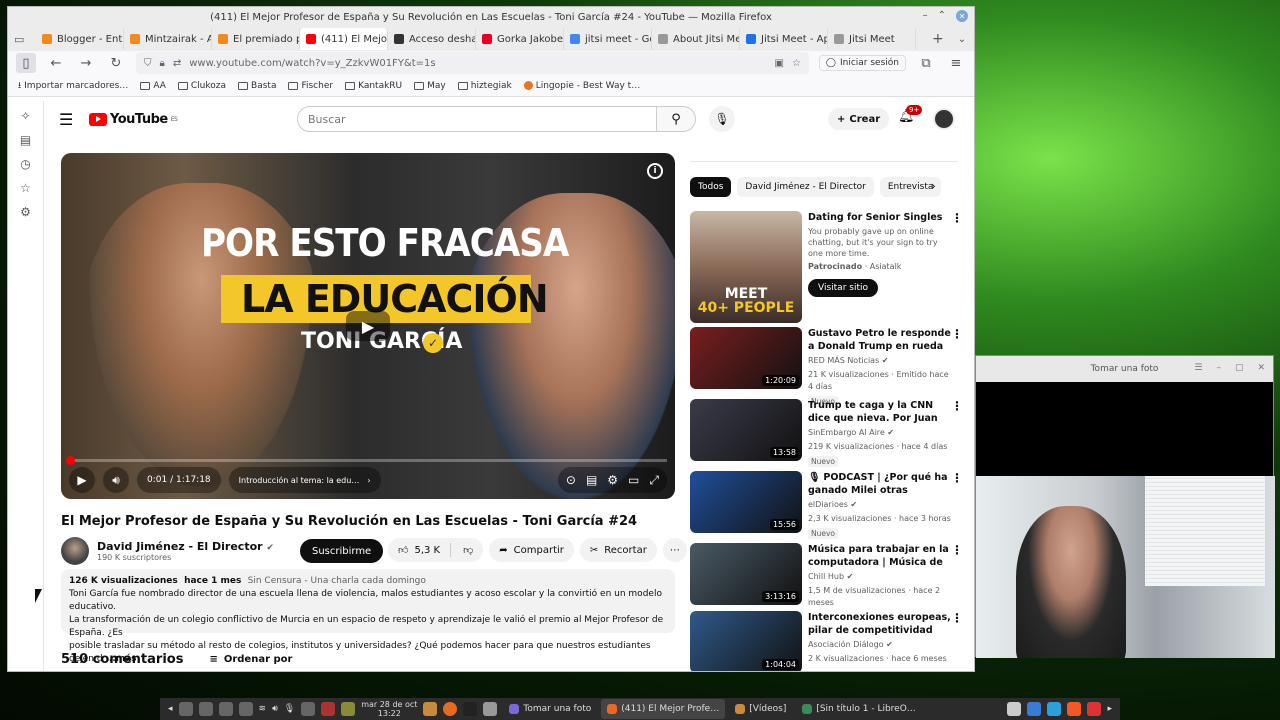 This screenshot has height=720, width=1280. I want to click on ad-menu-icon: ⋮, so click(957, 218).